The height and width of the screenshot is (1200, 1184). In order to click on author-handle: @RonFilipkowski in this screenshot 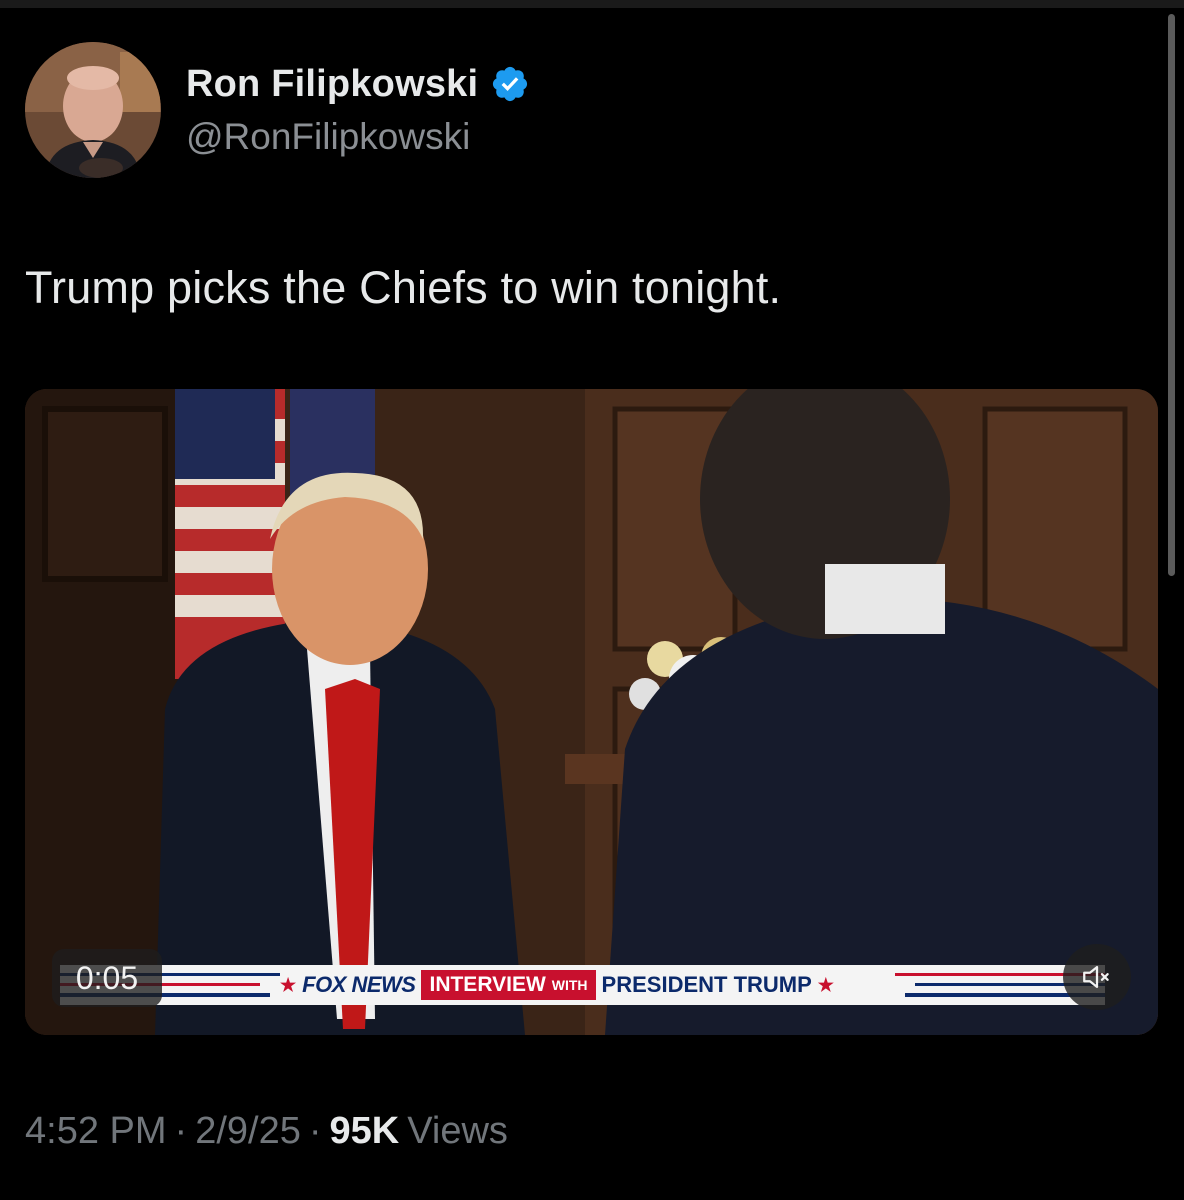, I will do `click(328, 137)`.